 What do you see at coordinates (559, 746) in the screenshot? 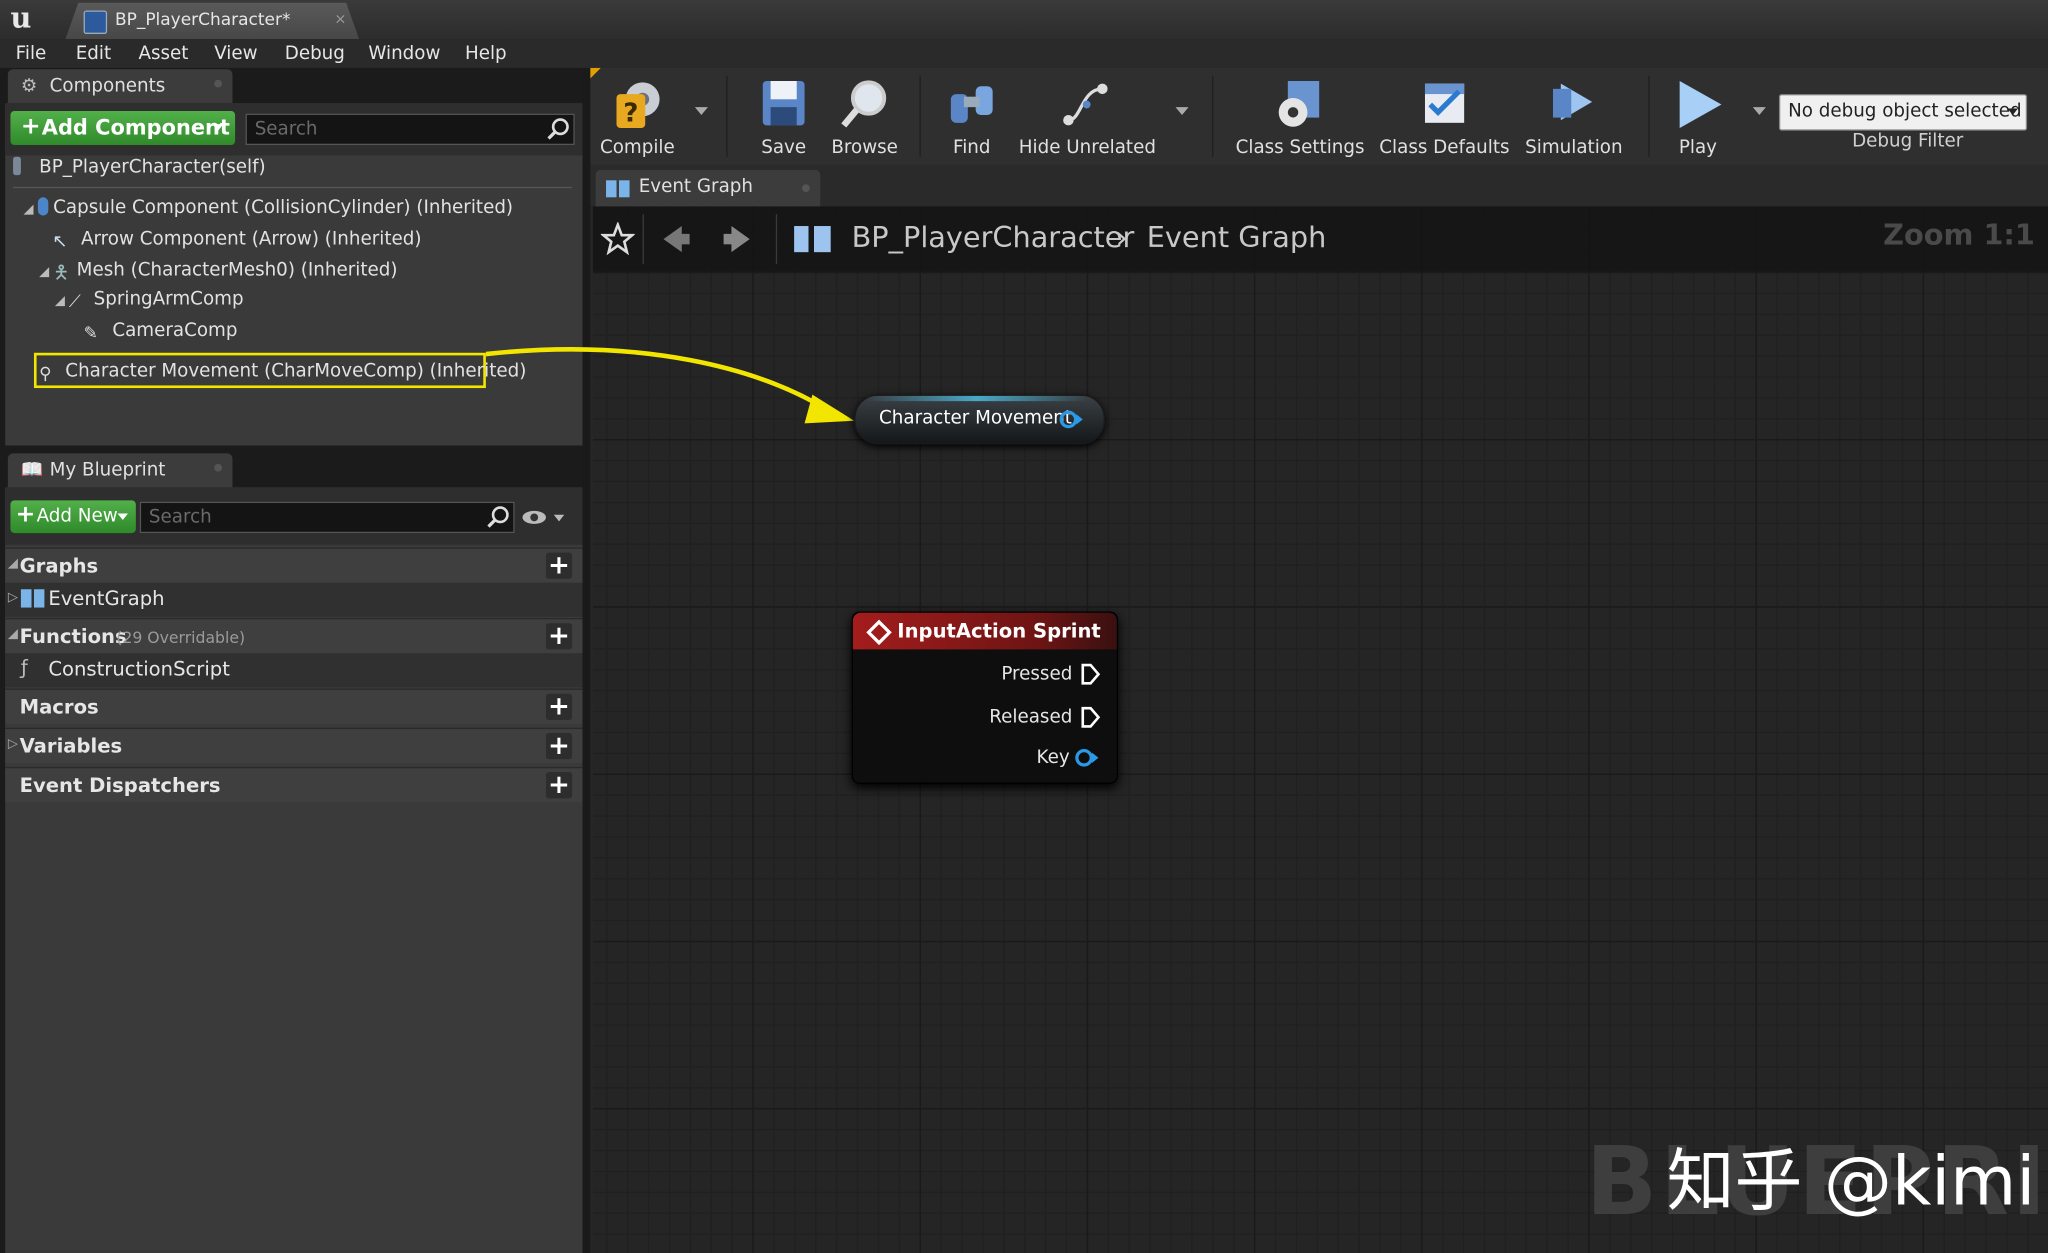
I see `add-variable-button: +` at bounding box center [559, 746].